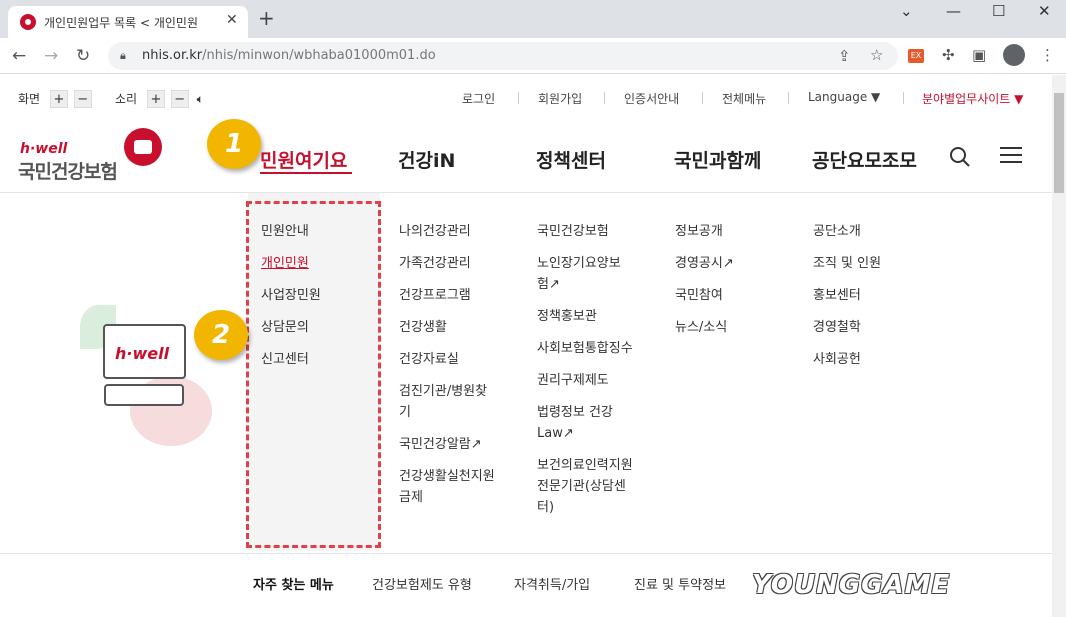 Image resolution: width=1066 pixels, height=617 pixels. I want to click on gnb-item-policy-center: 정책센터, so click(571, 159).